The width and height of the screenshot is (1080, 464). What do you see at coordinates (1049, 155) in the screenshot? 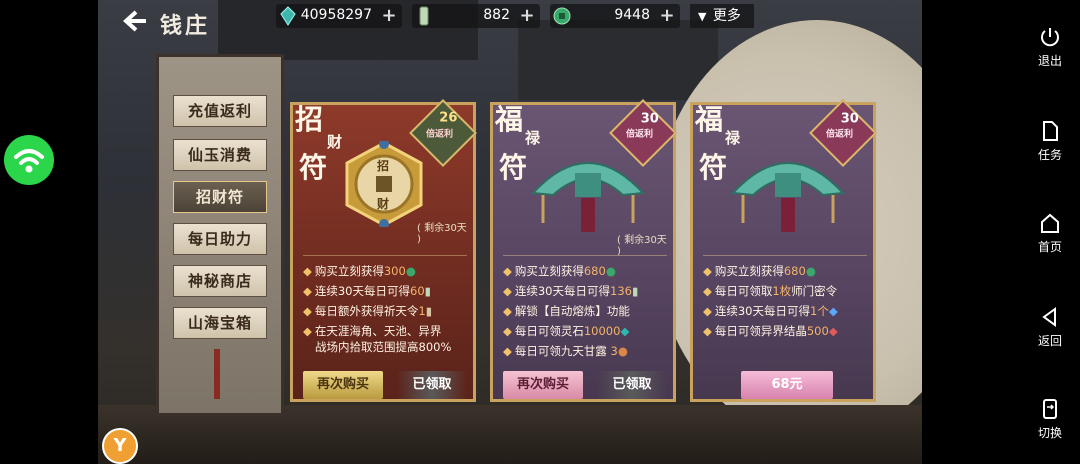
I see `task-label: 任务` at bounding box center [1049, 155].